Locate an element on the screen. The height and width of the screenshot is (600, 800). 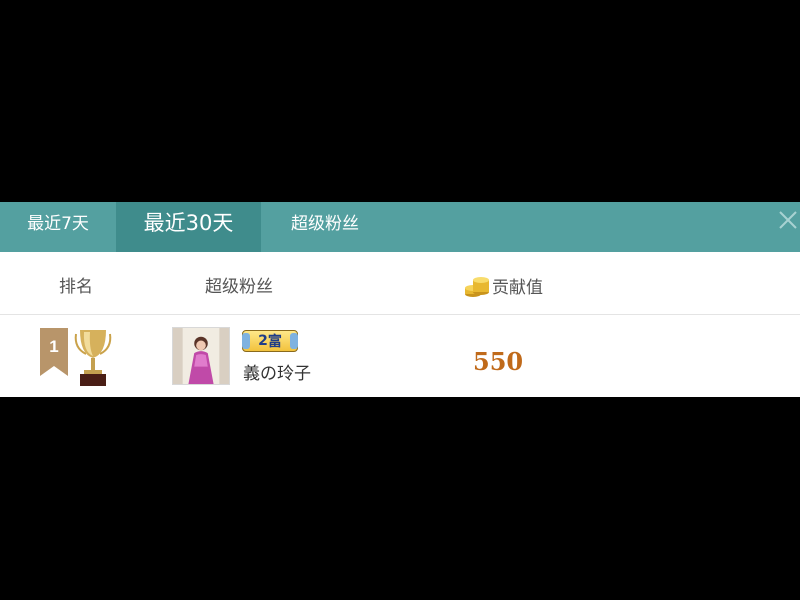
contribution-column-header: 贡献值 is located at coordinates (503, 285).